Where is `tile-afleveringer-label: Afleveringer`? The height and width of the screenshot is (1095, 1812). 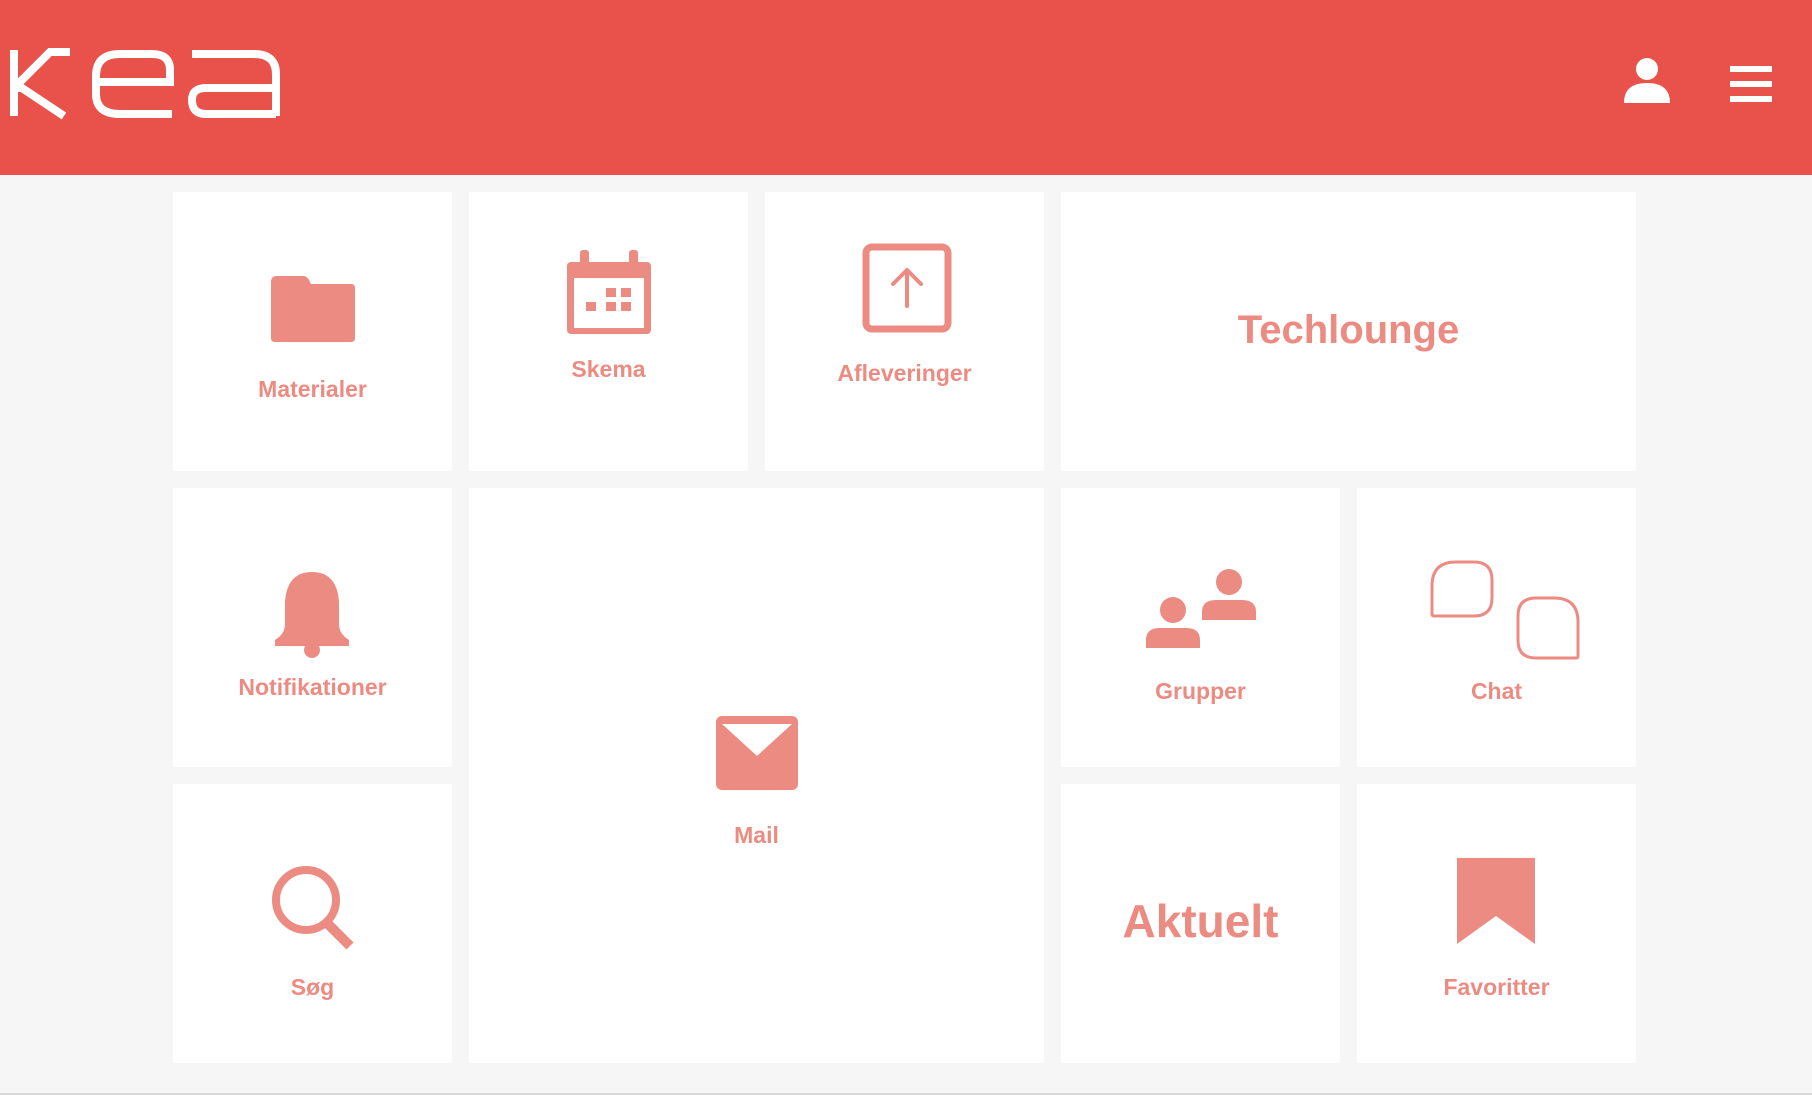
tile-afleveringer-label: Afleveringer is located at coordinates (904, 373).